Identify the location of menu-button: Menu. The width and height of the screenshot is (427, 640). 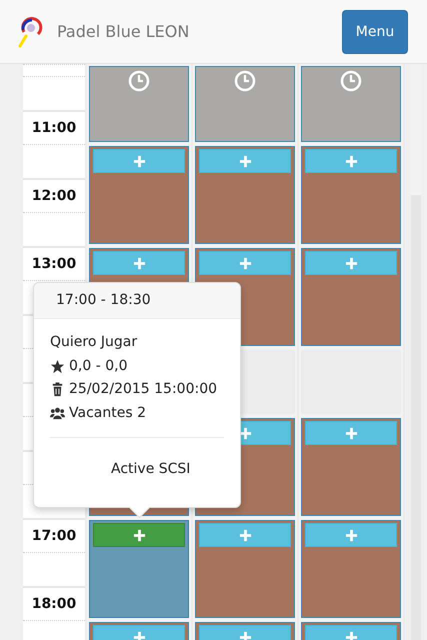
(375, 32).